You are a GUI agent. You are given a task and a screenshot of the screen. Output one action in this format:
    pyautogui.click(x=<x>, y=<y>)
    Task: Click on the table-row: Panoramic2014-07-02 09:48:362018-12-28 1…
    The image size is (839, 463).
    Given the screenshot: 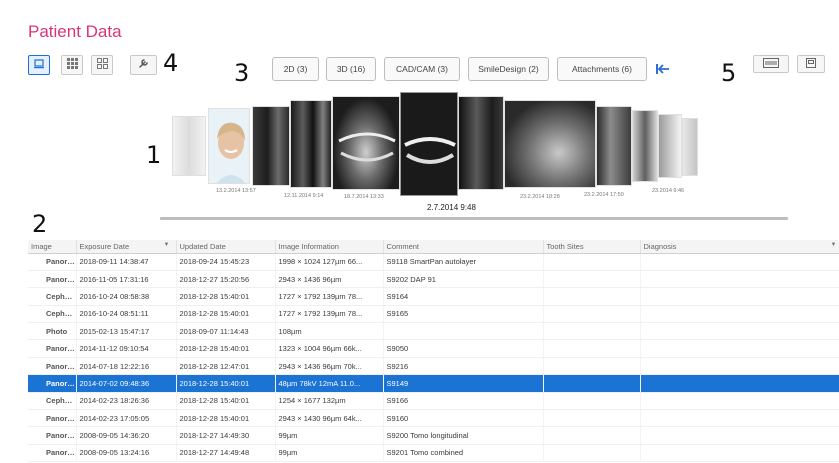 What is the action you would take?
    pyautogui.click(x=433, y=383)
    